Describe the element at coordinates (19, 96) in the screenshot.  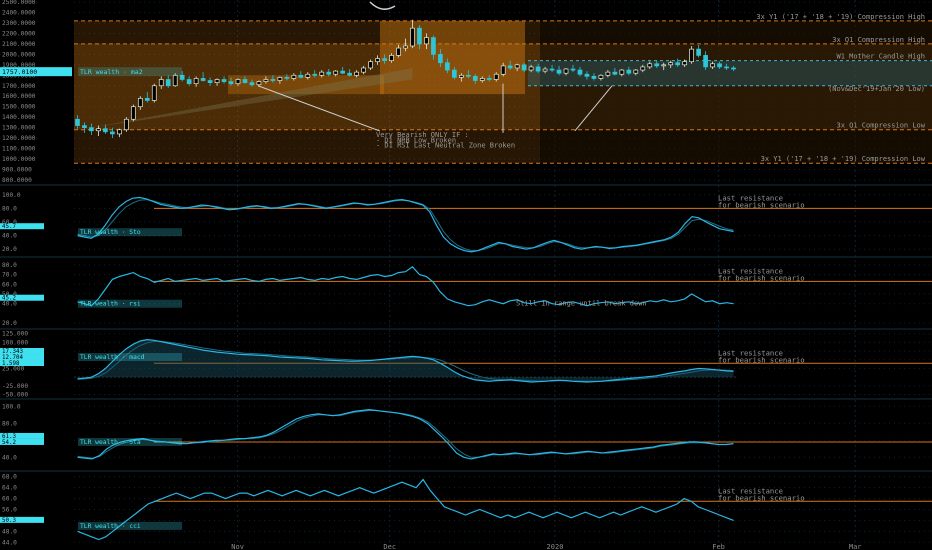
I see `y-axis-tick-label: 1600.0000` at that location.